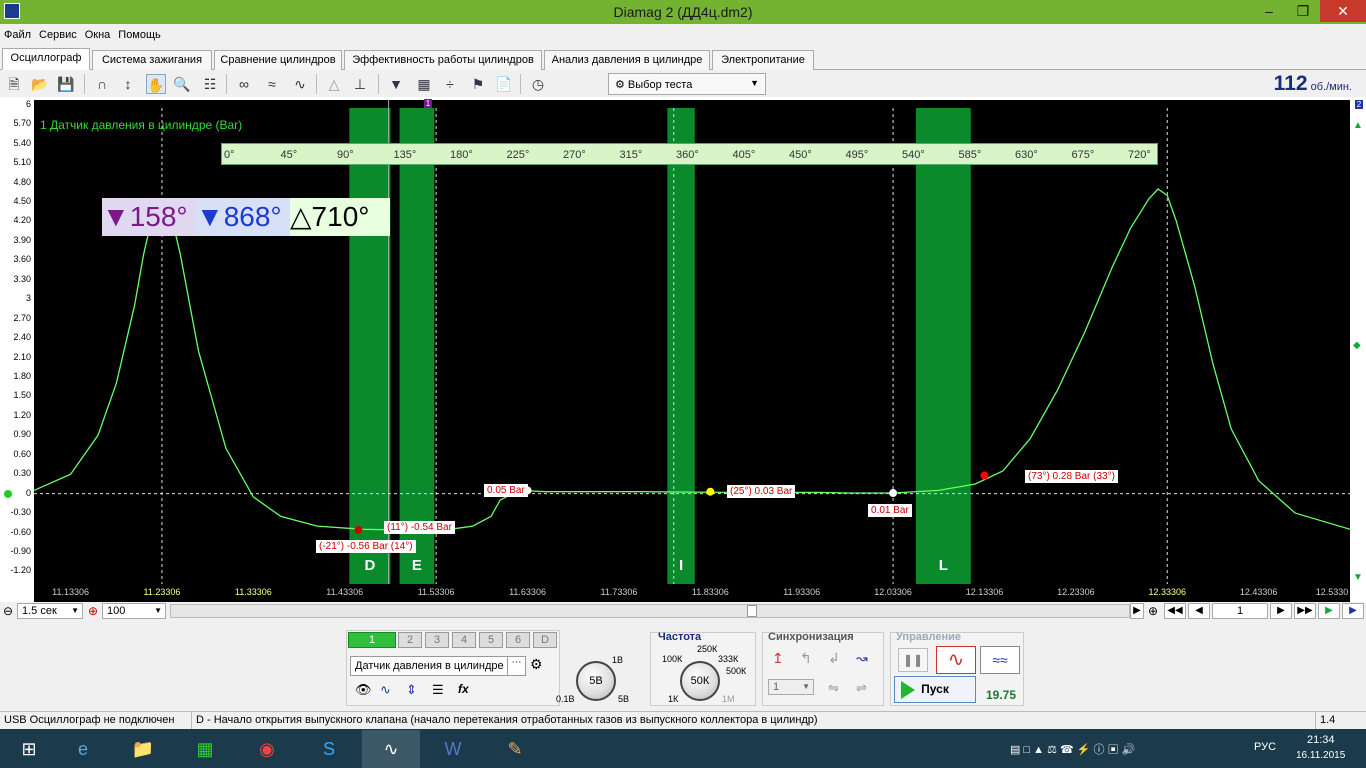  Describe the element at coordinates (28, 298) in the screenshot. I see `y-tick-label: 3` at that location.